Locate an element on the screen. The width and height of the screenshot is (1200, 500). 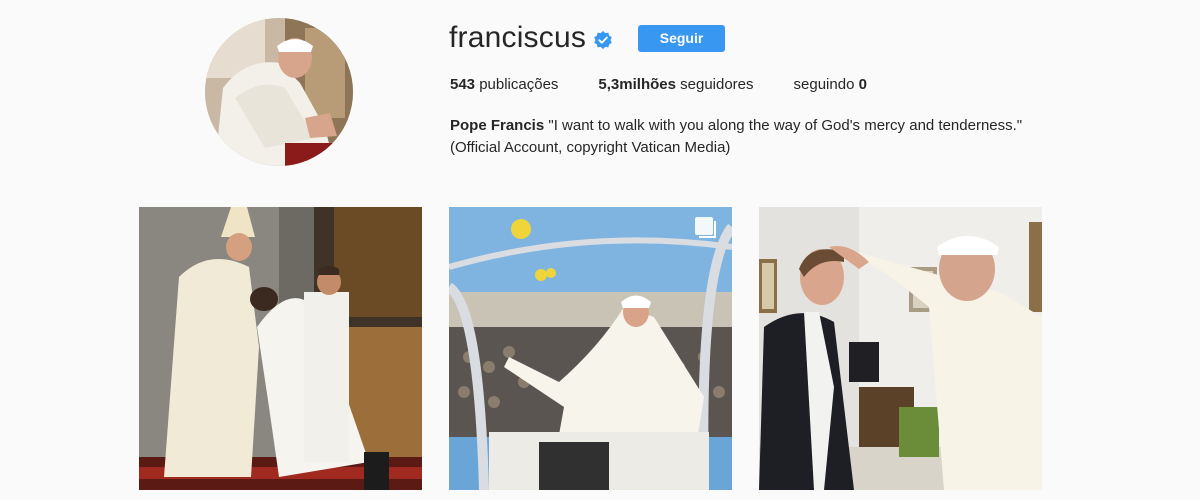
posts-count-value: 543 is located at coordinates (463, 84).